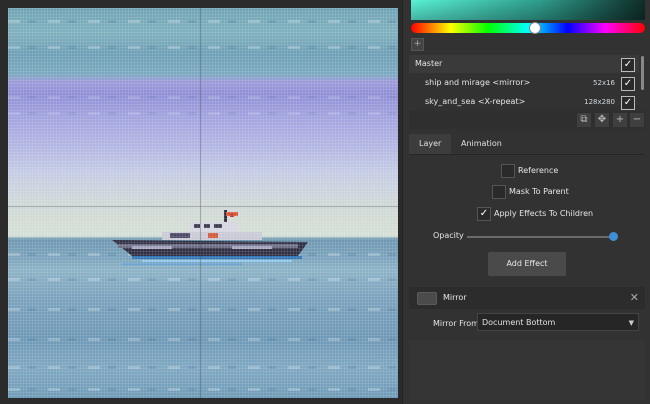  I want to click on guide-line-vertical, so click(200, 203).